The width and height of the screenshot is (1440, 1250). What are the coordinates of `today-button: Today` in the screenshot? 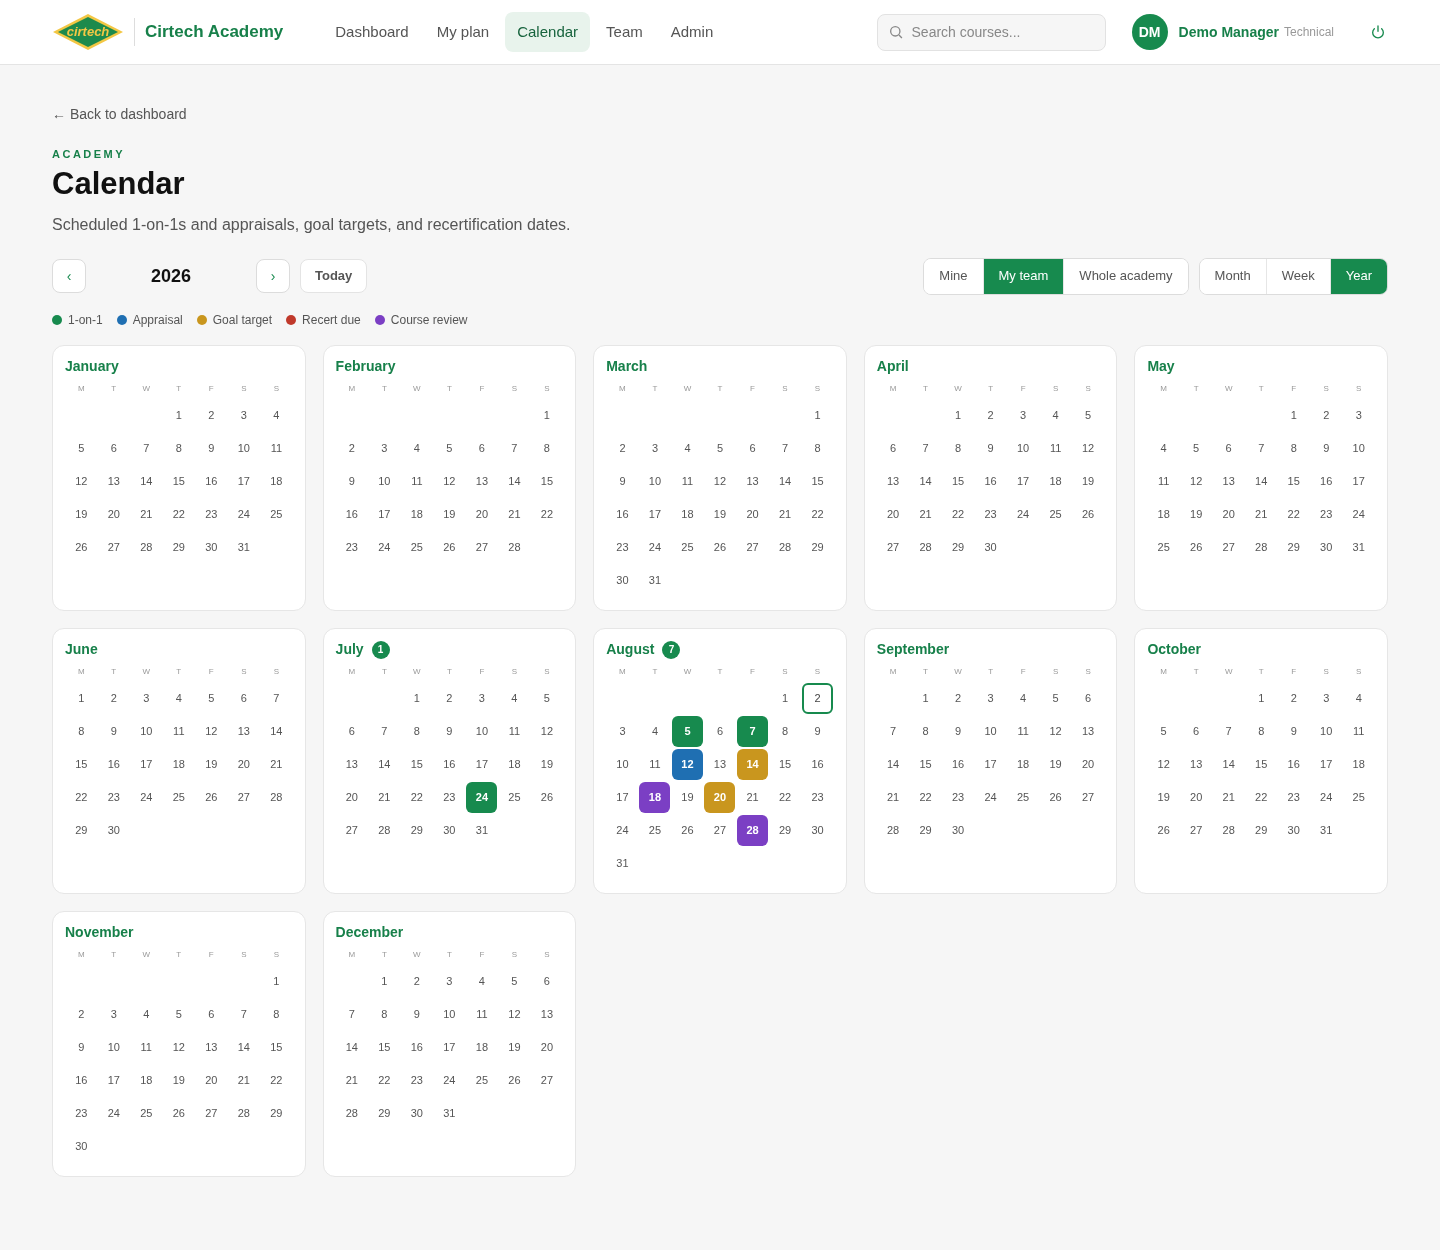 It's located at (334, 276).